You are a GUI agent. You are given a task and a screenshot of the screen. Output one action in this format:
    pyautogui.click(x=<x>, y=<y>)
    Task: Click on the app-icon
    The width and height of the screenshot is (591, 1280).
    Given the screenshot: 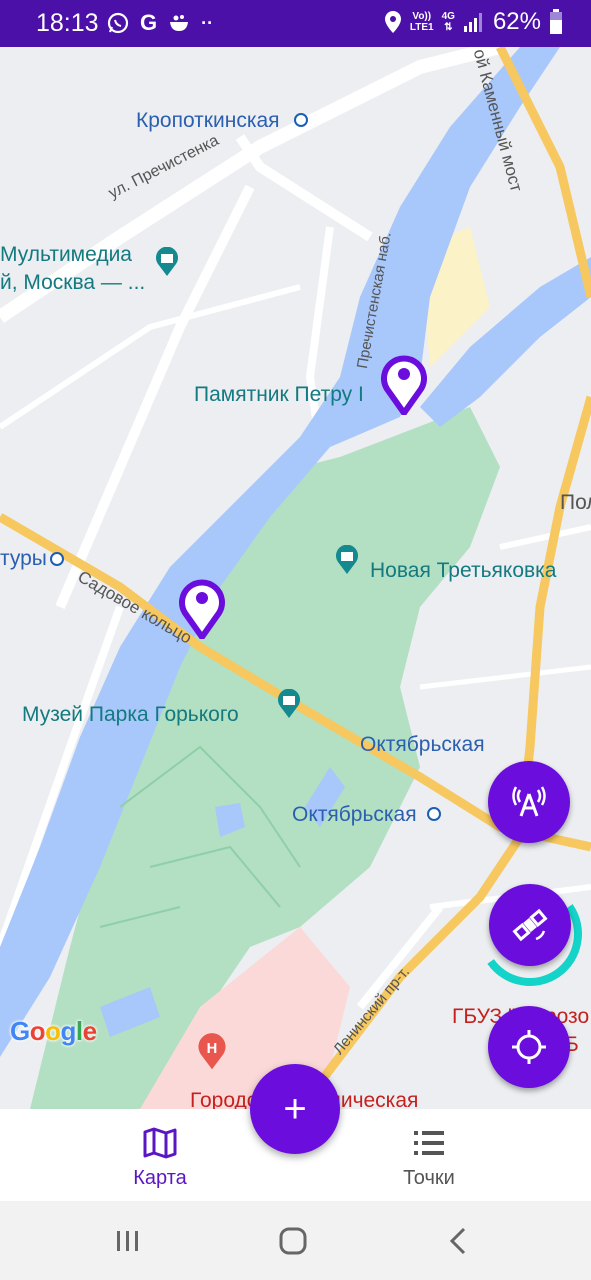 What is the action you would take?
    pyautogui.click(x=179, y=23)
    